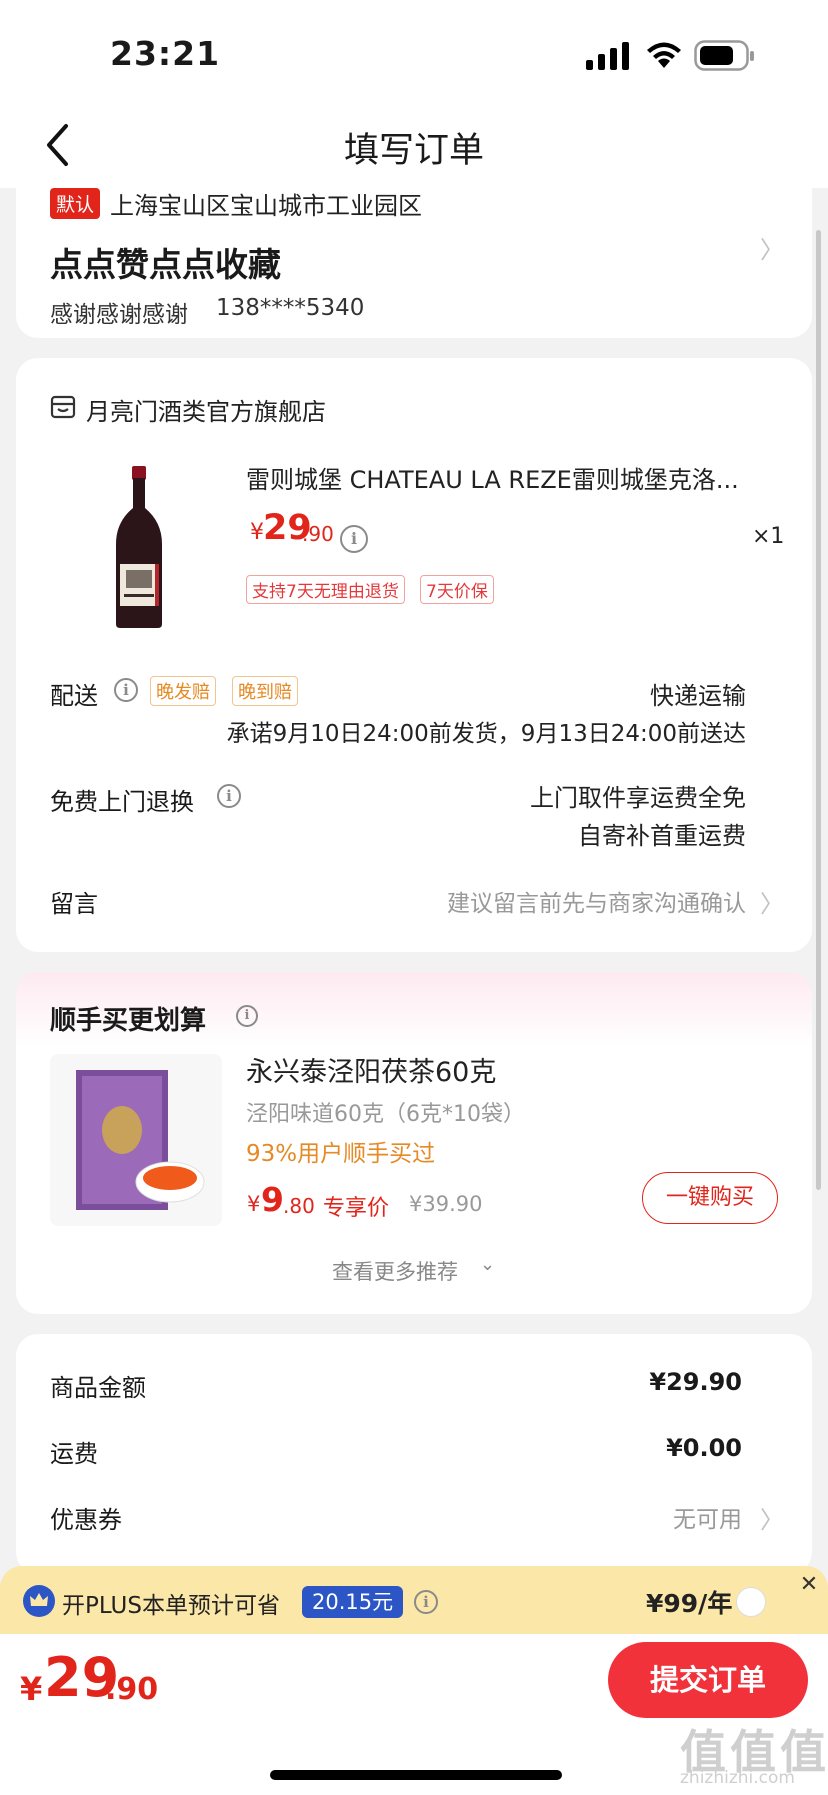  What do you see at coordinates (371, 1069) in the screenshot?
I see `addon-name: 永兴泰泾阳茯茶60克` at bounding box center [371, 1069].